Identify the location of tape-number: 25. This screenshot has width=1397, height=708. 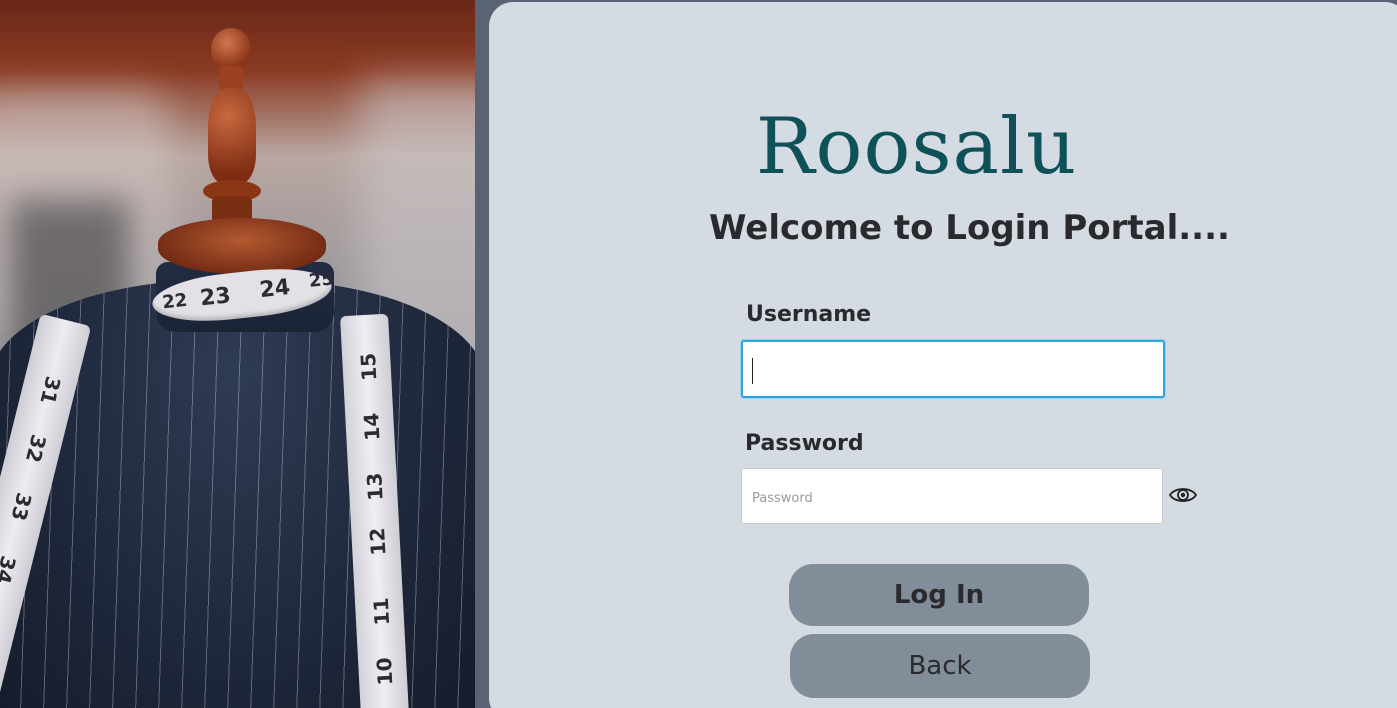
(321, 280).